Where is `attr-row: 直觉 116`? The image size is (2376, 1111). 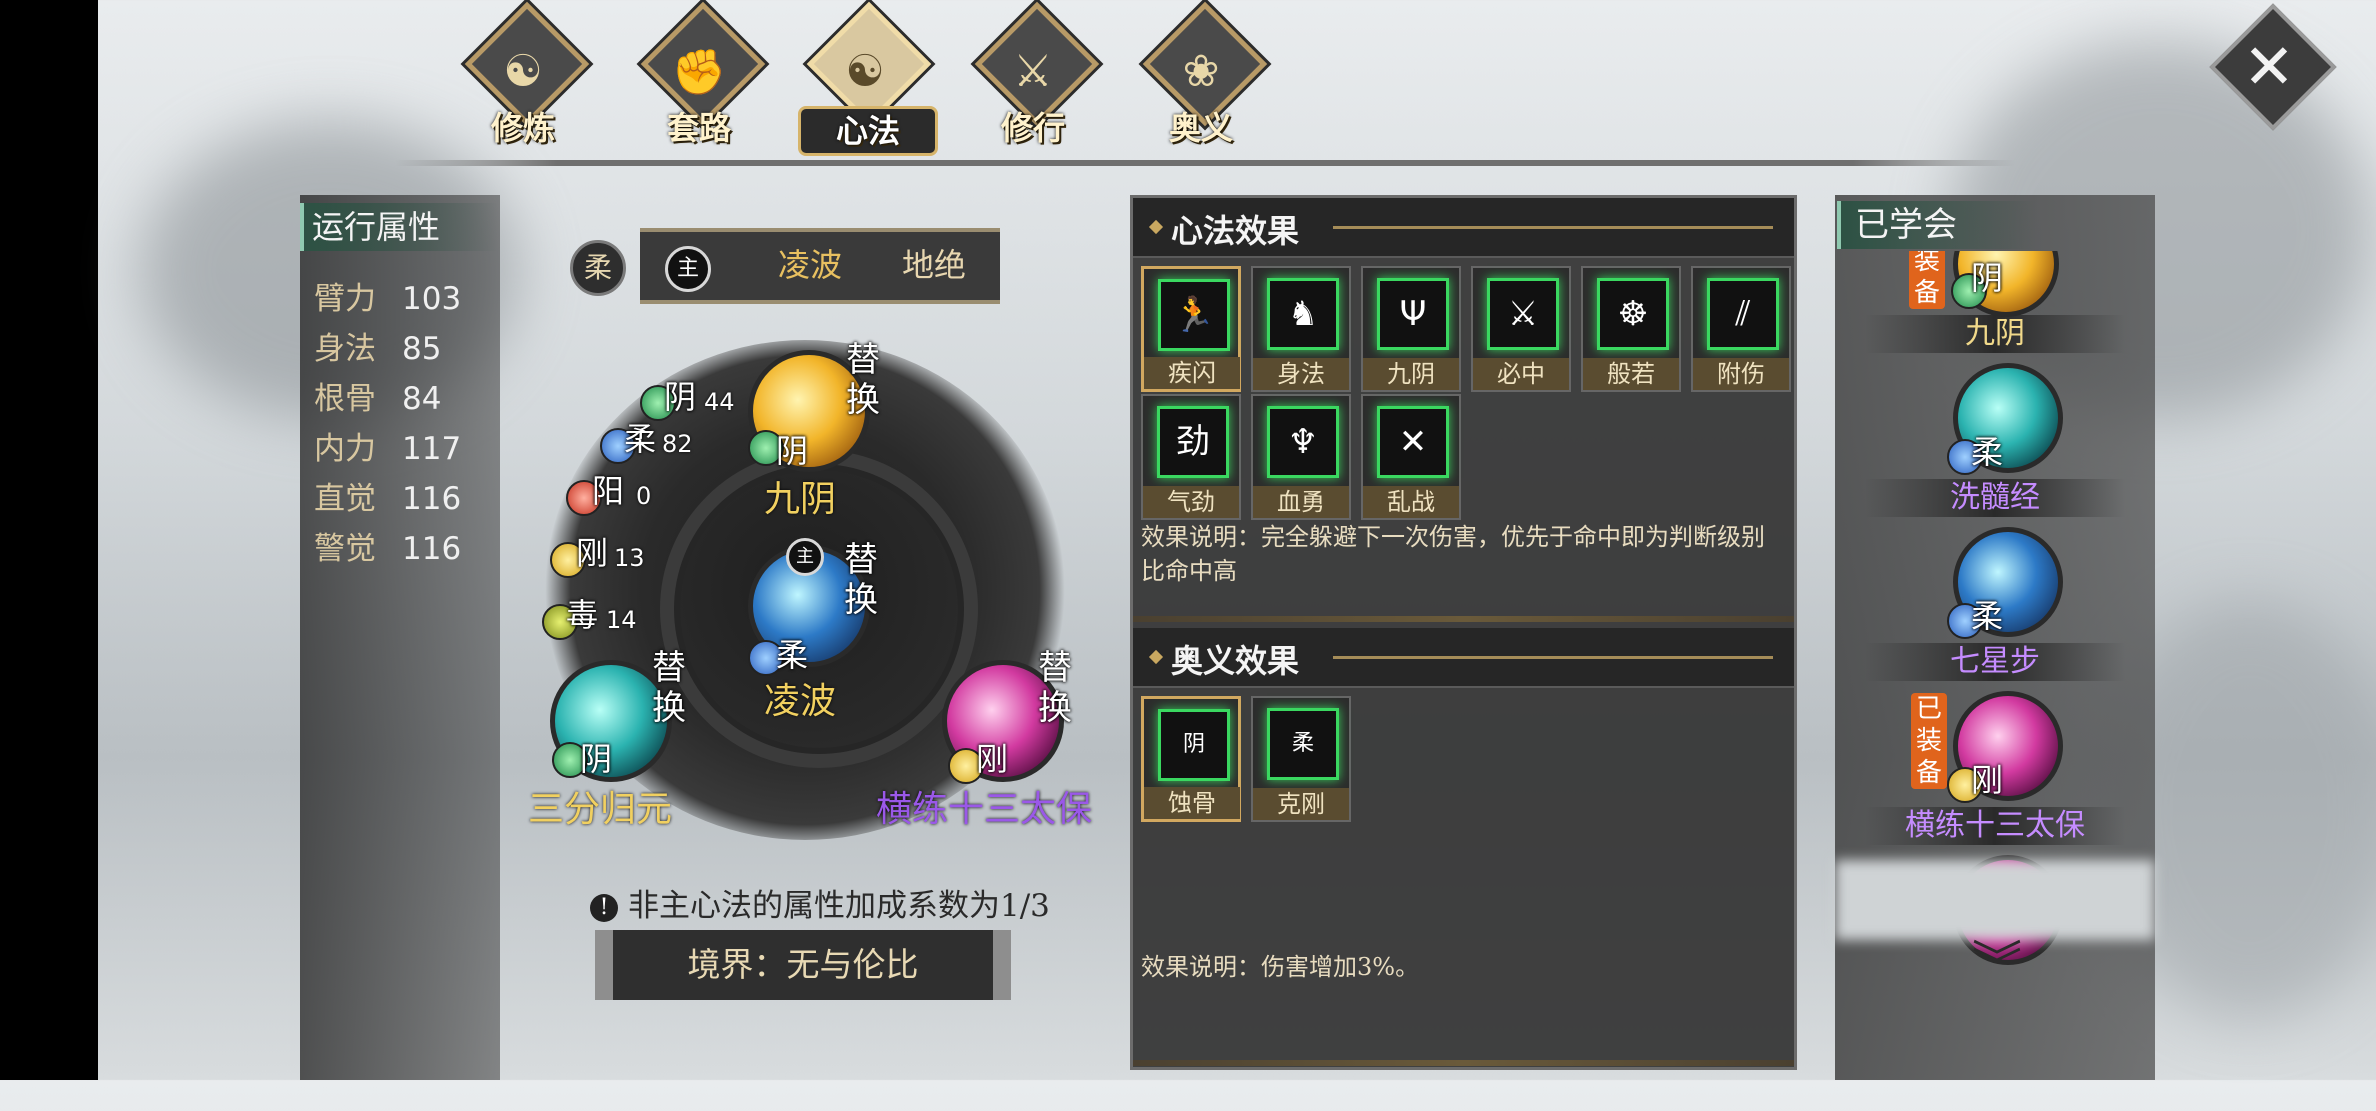 attr-row: 直觉 116 is located at coordinates (387, 499).